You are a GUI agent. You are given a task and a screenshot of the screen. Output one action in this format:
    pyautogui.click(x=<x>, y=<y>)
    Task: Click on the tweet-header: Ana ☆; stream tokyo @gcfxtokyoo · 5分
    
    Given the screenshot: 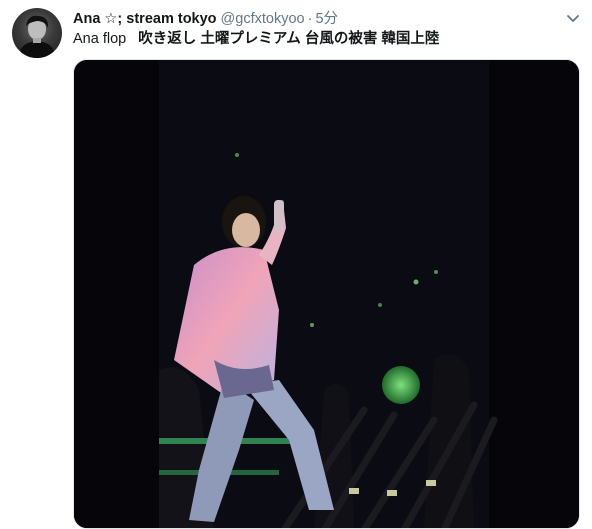 What is the action you would take?
    pyautogui.click(x=205, y=19)
    